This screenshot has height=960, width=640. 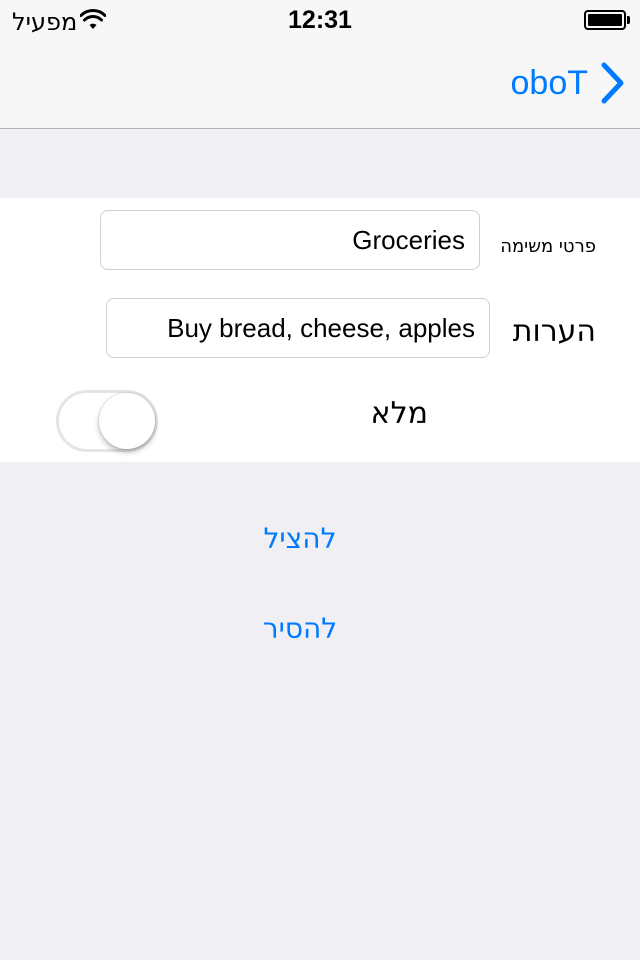 I want to click on back-button-label: oboT, so click(x=549, y=82).